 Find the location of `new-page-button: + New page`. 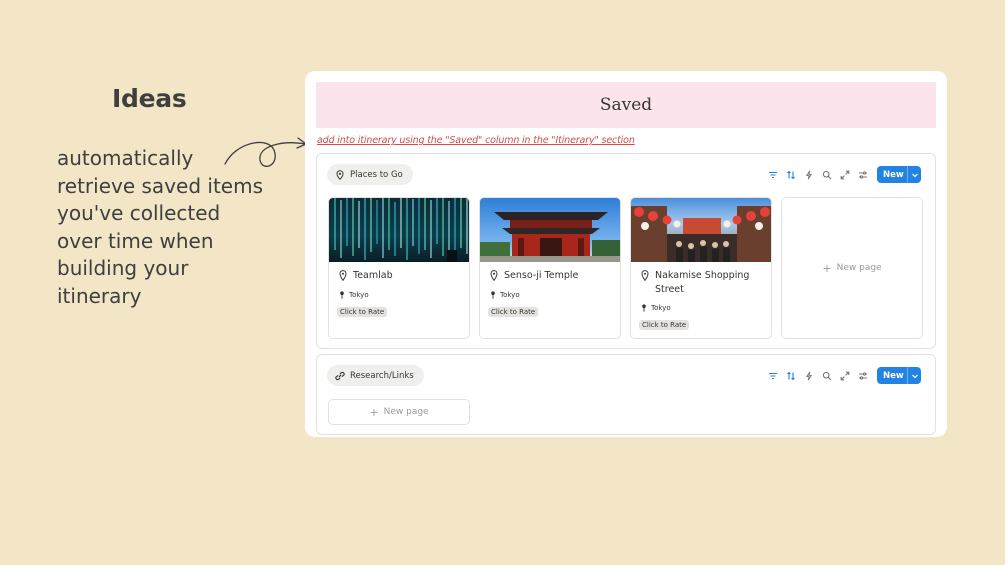

new-page-button: + New page is located at coordinates (399, 412).